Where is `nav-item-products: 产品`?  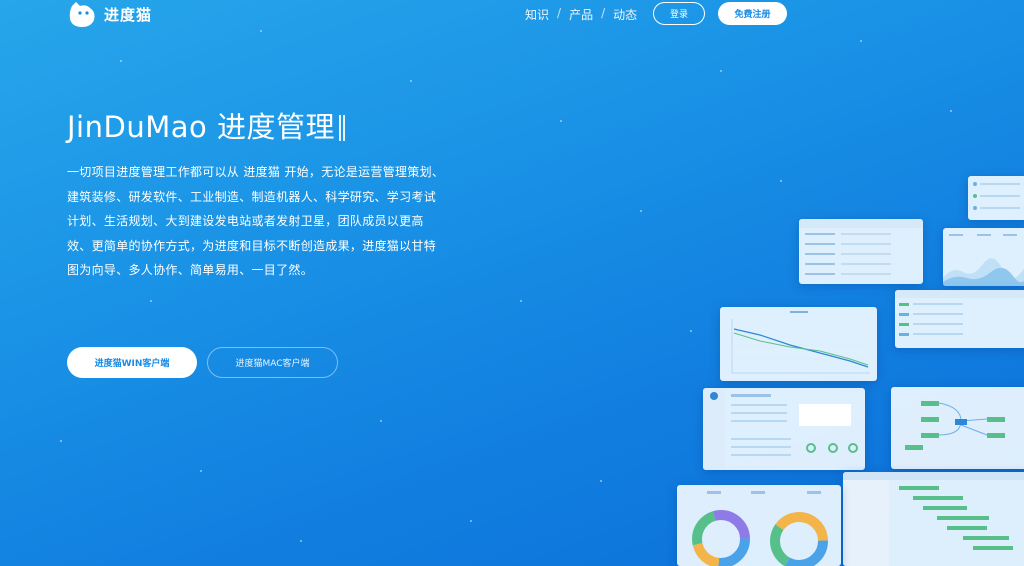 nav-item-products: 产品 is located at coordinates (581, 14).